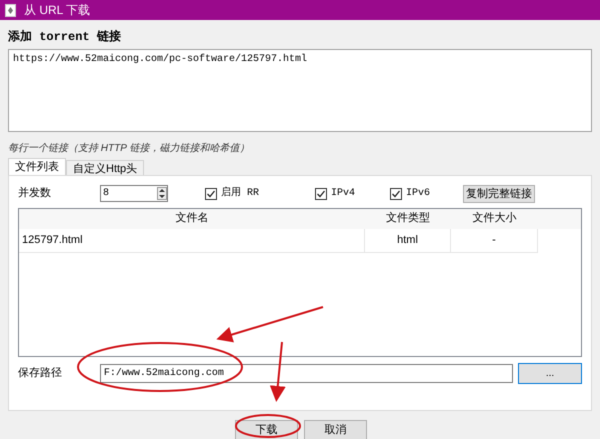 This screenshot has width=600, height=439. Describe the element at coordinates (408, 218) in the screenshot. I see `column-header: 文件类型` at that location.